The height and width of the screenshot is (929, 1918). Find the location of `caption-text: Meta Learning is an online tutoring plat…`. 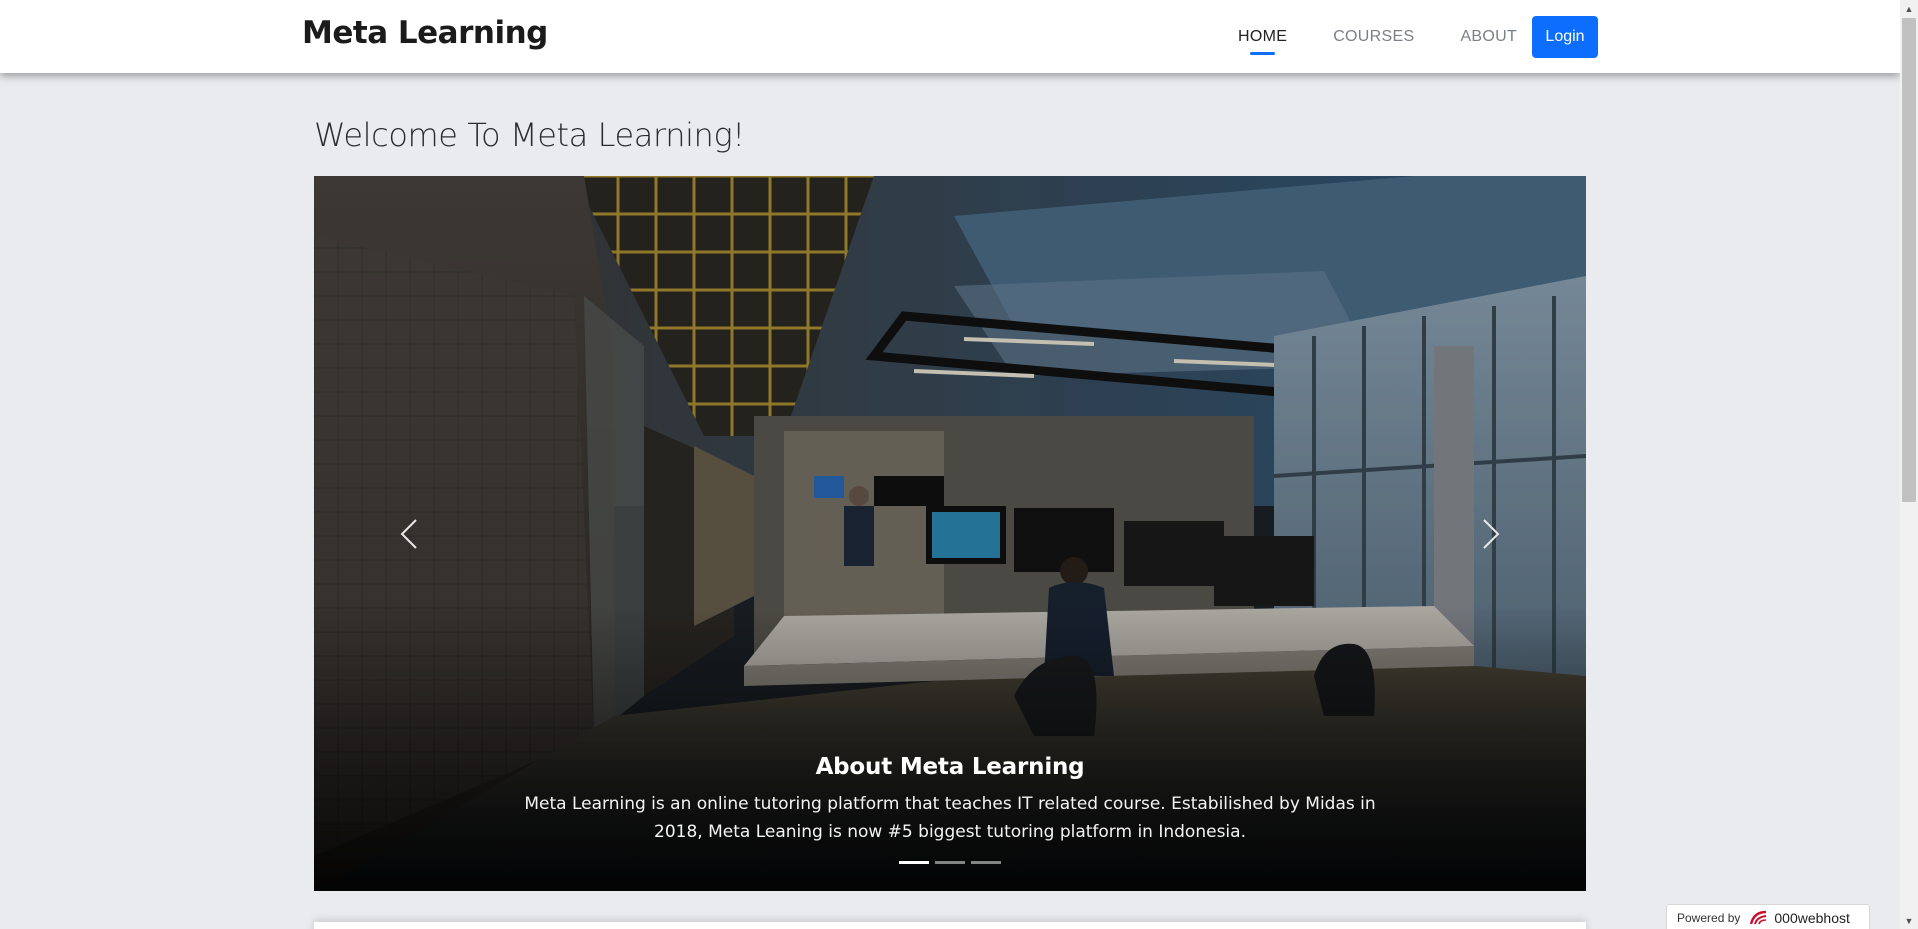

caption-text: Meta Learning is an online tutoring plat… is located at coordinates (950, 818).